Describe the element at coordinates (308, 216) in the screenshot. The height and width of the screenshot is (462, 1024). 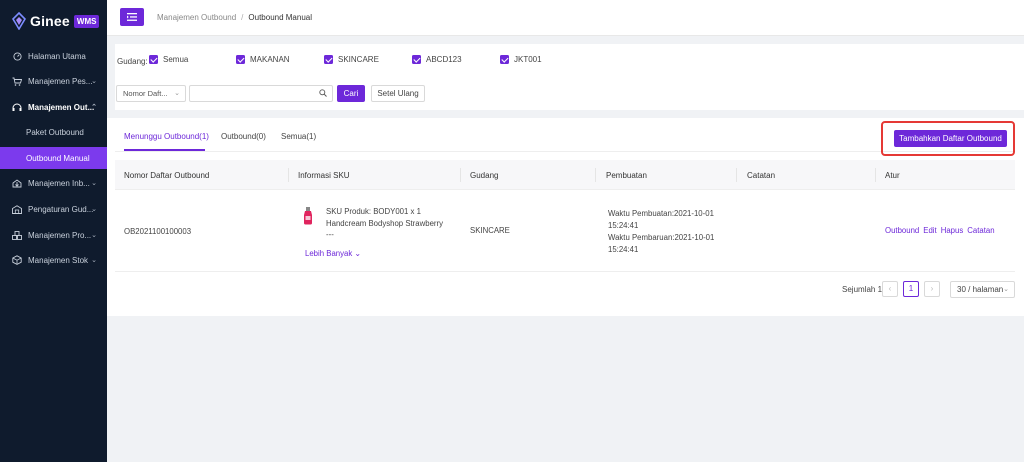
I see `product-image` at that location.